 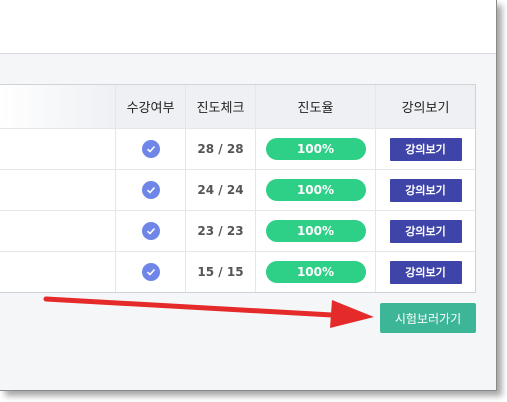 I want to click on progress-check-cell: 28 / 28, so click(x=220, y=149).